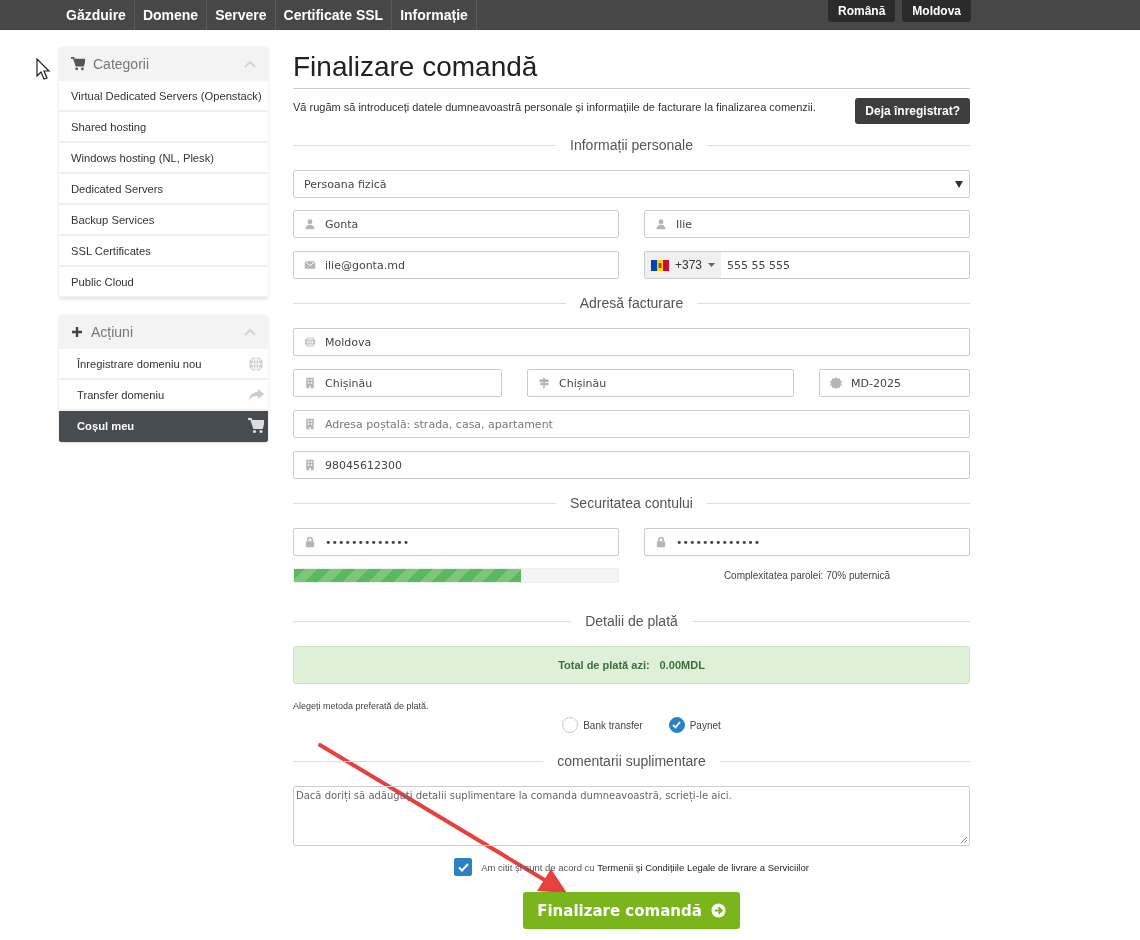  I want to click on strength-label: Complexitatea parolei: 70% puternică, so click(807, 575).